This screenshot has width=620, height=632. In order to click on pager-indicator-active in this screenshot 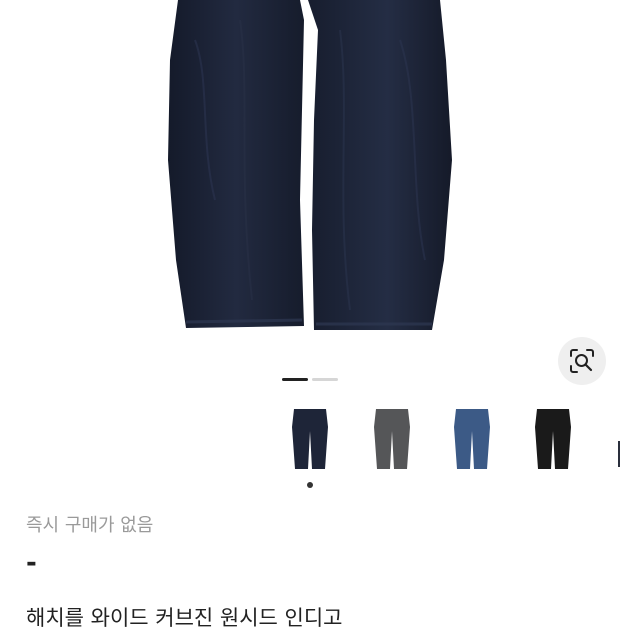, I will do `click(295, 379)`.